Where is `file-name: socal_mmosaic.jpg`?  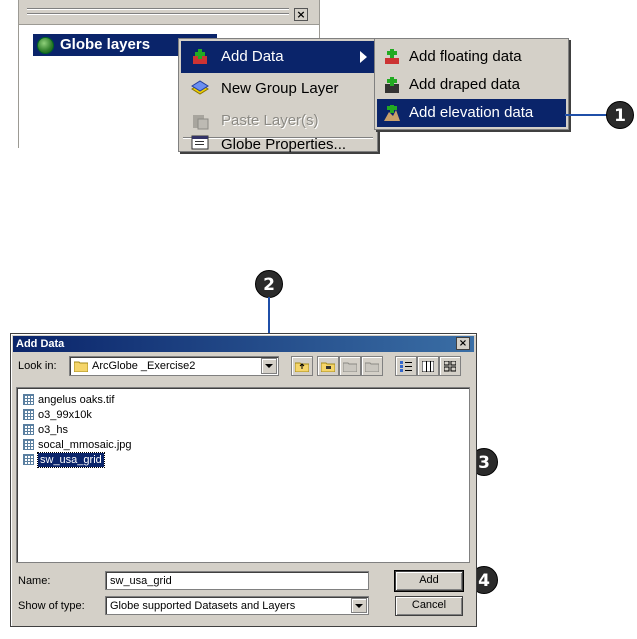
file-name: socal_mmosaic.jpg is located at coordinates (85, 445).